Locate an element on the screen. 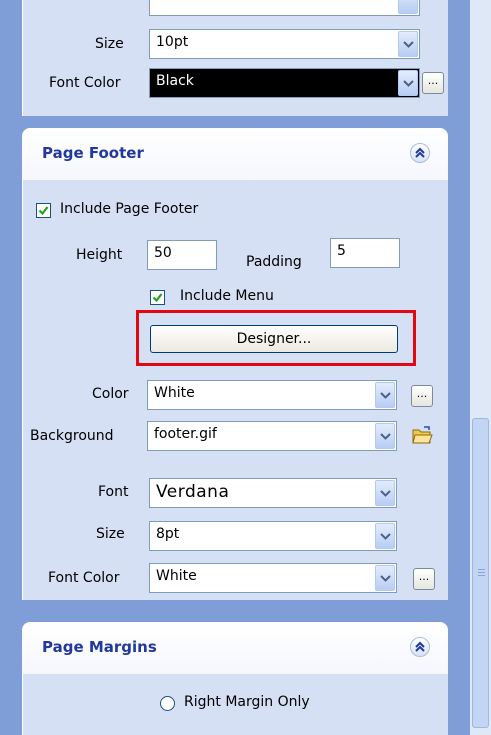 The image size is (491, 735). background-value: footer.gif is located at coordinates (185, 434).